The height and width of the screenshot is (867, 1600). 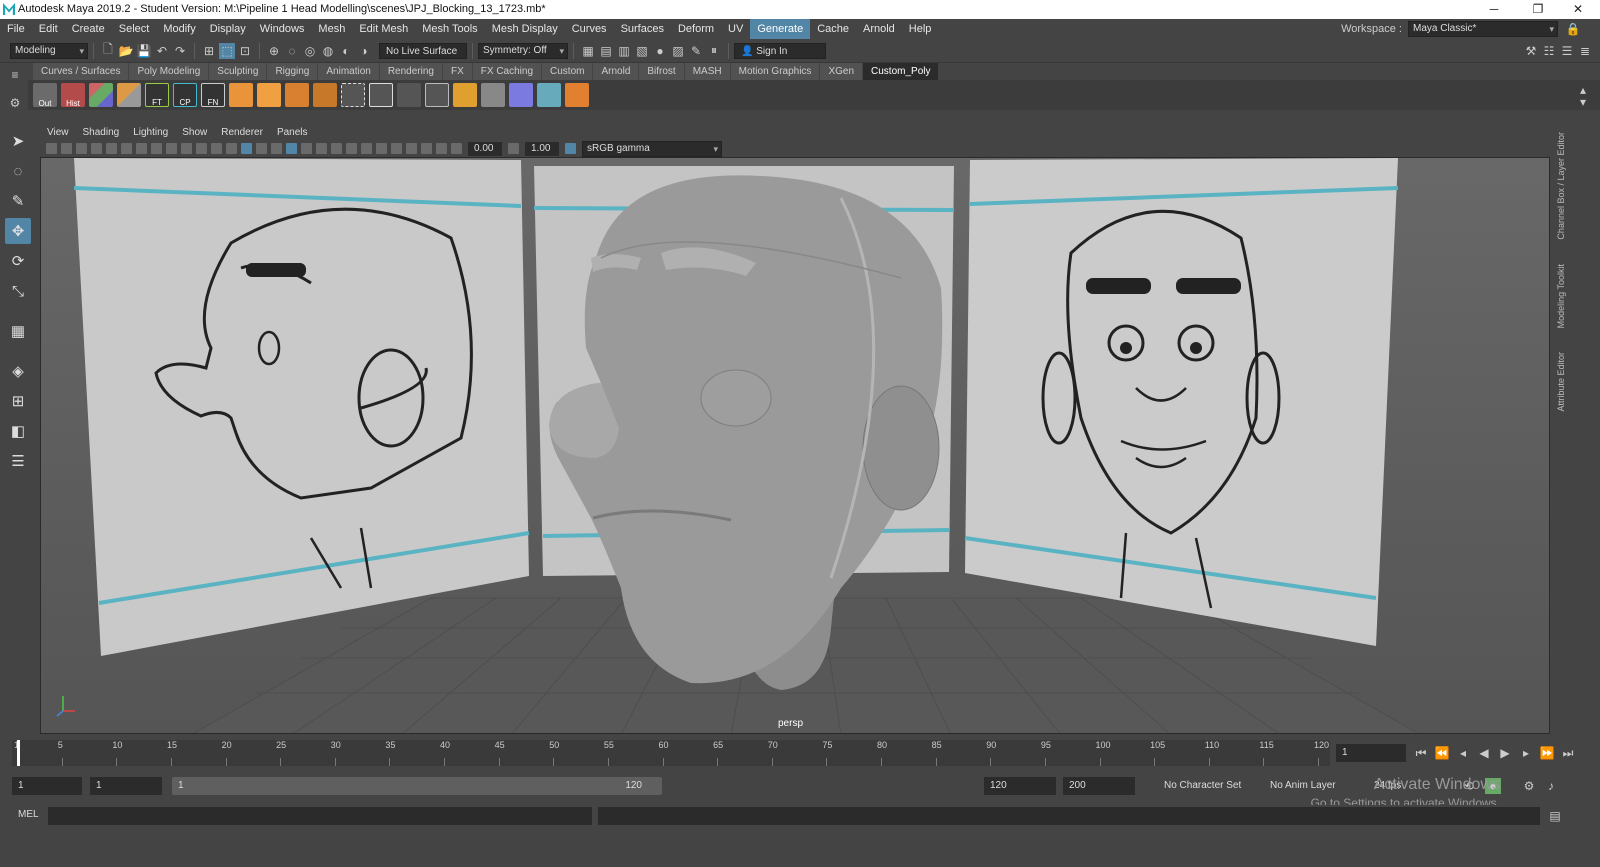 I want to click on shelf-tab-fx-caching: FX Caching, so click(x=507, y=71).